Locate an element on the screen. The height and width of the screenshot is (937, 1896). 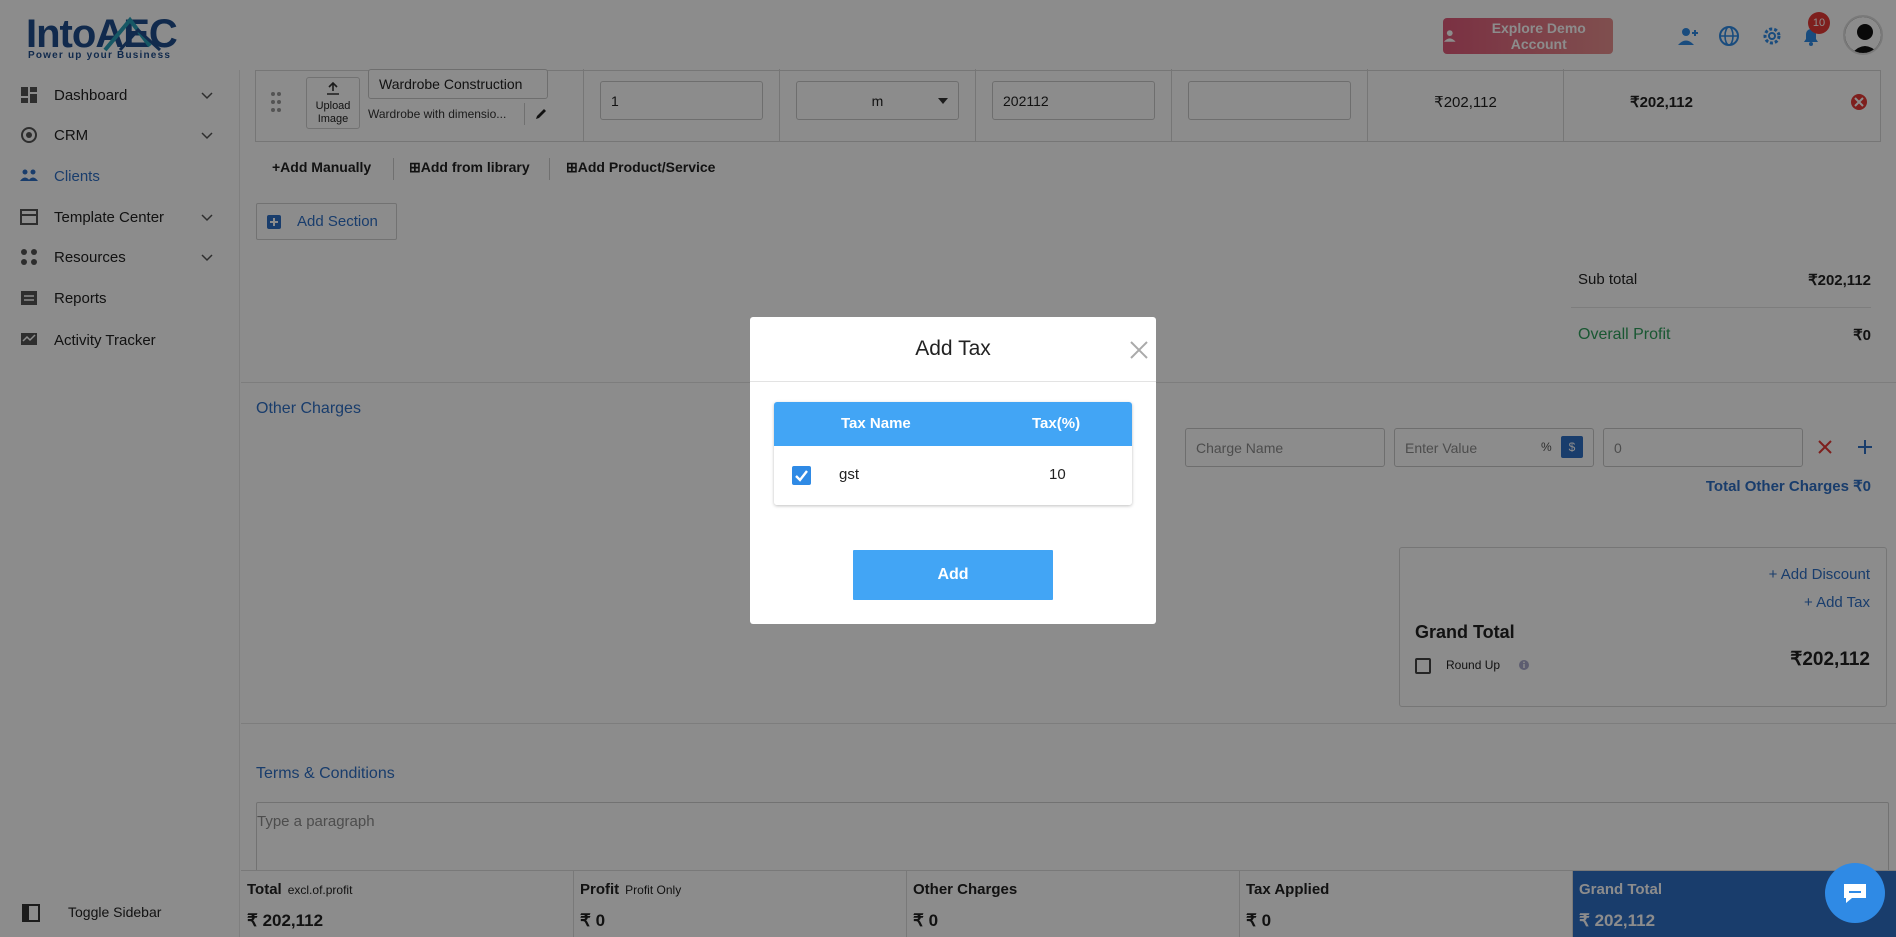
tax-pct-header: Tax(%) is located at coordinates (1056, 423).